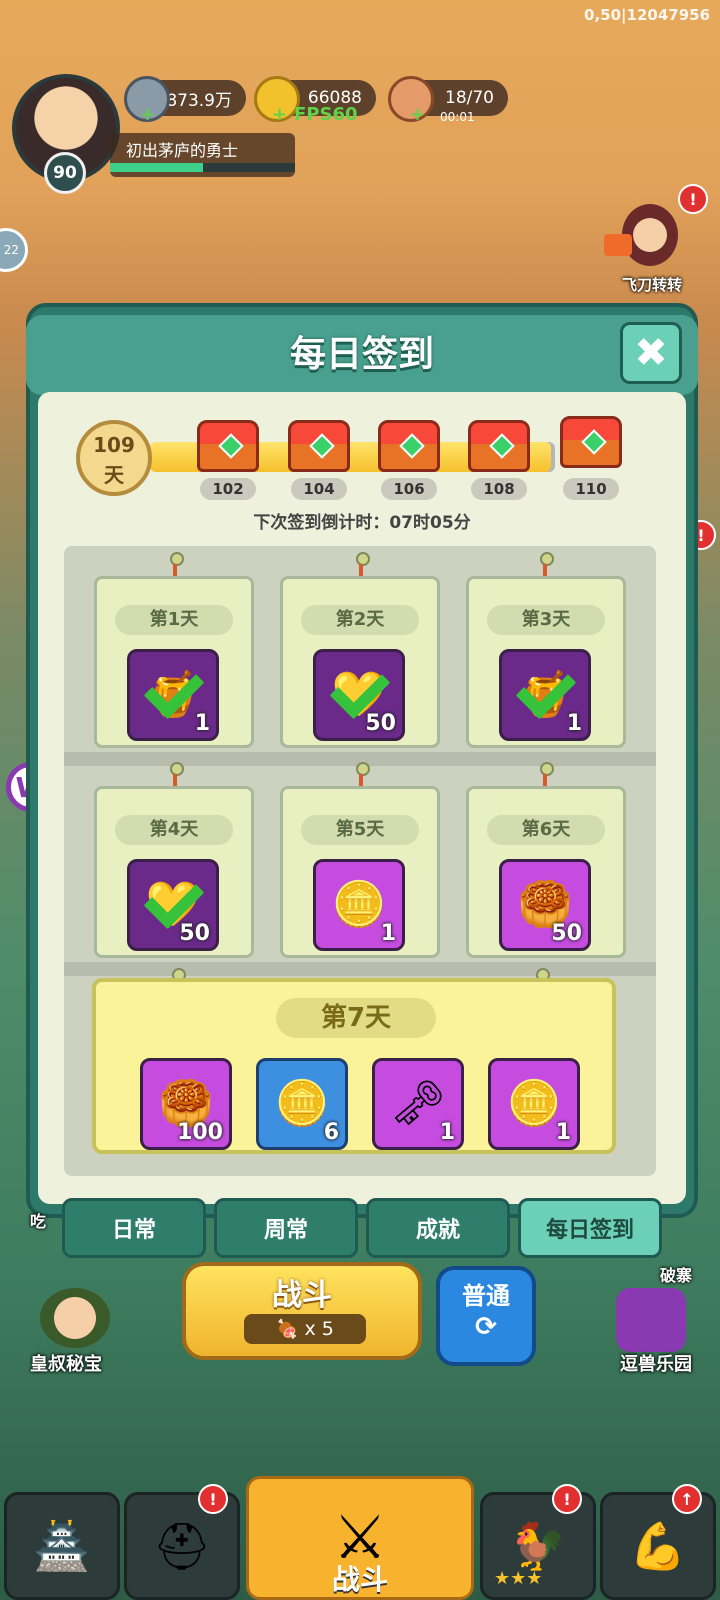  What do you see at coordinates (486, 1327) in the screenshot?
I see `refresh-icon: ⟳` at bounding box center [486, 1327].